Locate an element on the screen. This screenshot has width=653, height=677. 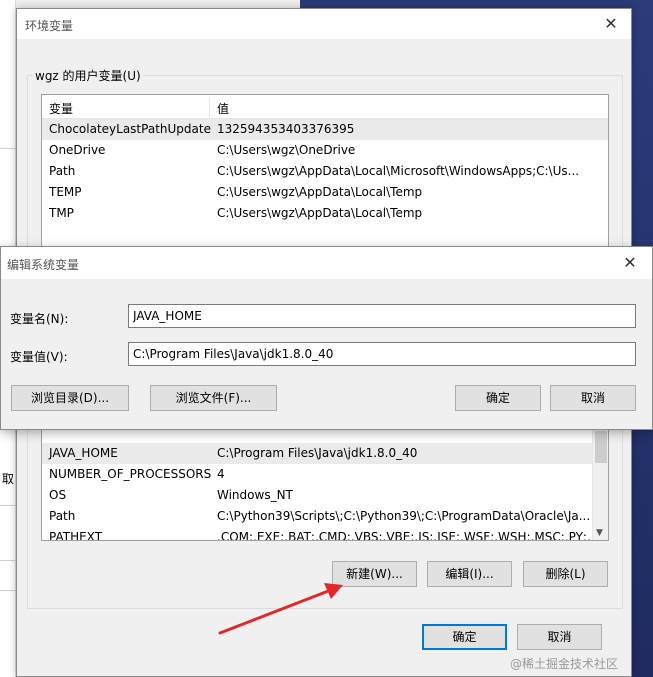
variable-value-label: 变量值(V): is located at coordinates (39, 357).